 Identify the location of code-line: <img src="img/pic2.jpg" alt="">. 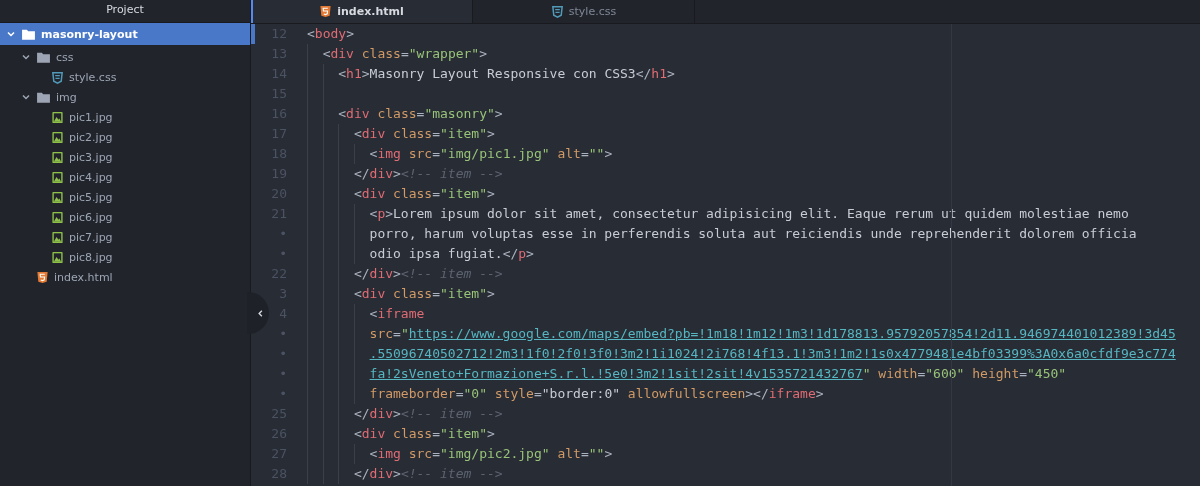
(491, 454).